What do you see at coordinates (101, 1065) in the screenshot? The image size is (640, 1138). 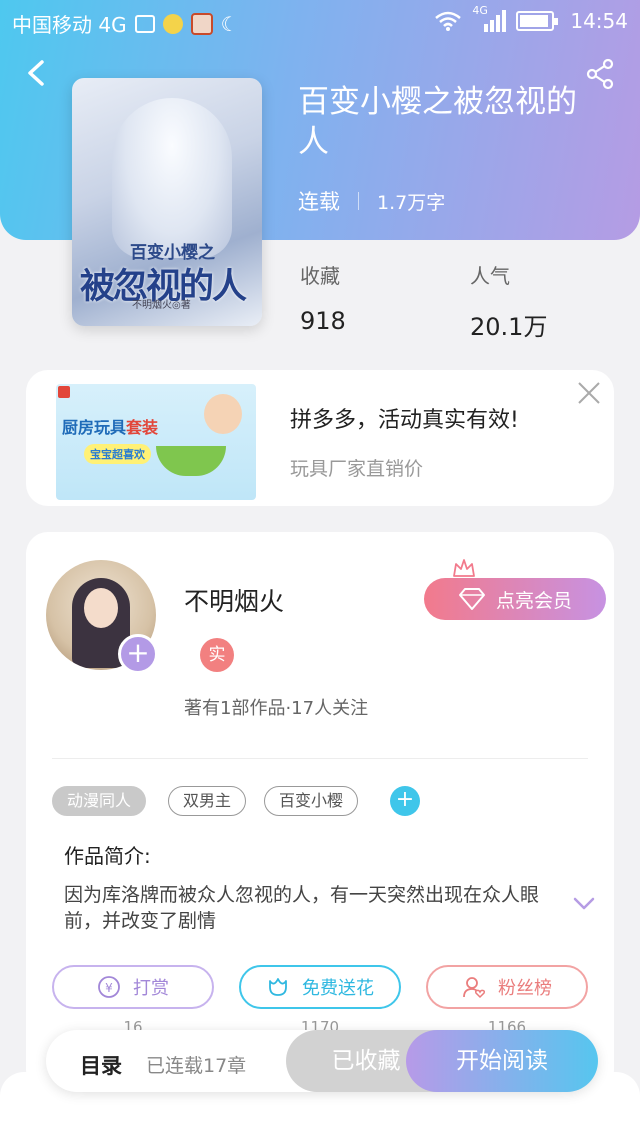 I see `toc-button: 目录` at bounding box center [101, 1065].